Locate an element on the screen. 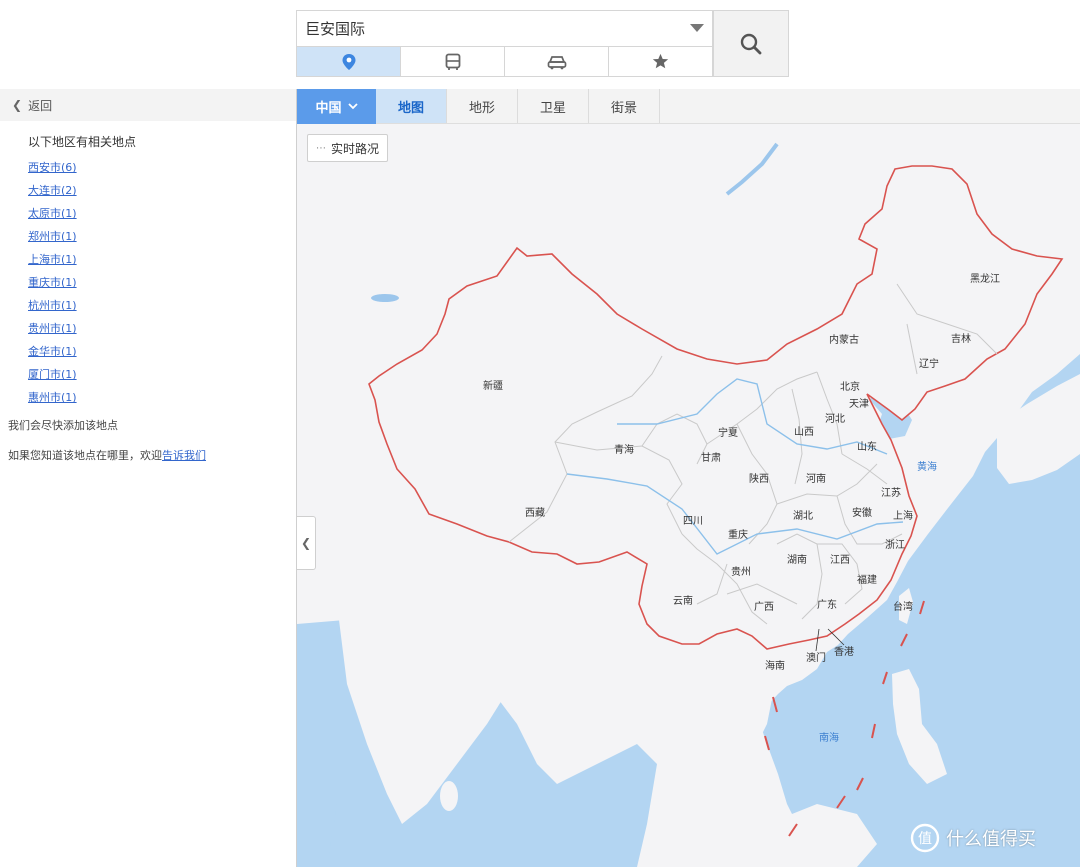  city-link: 大连市(2) is located at coordinates (52, 190).